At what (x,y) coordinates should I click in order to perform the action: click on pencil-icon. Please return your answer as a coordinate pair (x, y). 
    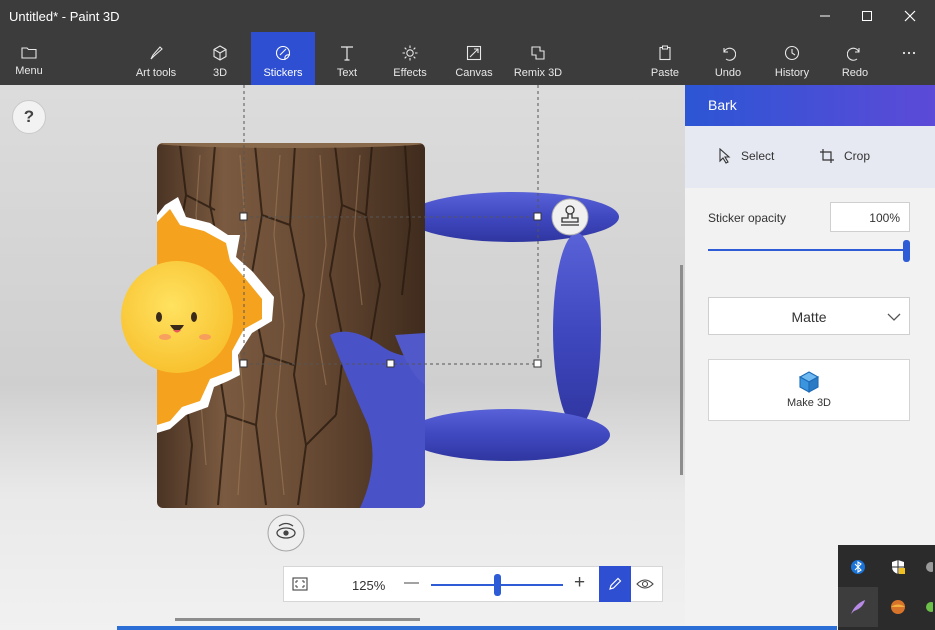
    Looking at the image, I should click on (615, 583).